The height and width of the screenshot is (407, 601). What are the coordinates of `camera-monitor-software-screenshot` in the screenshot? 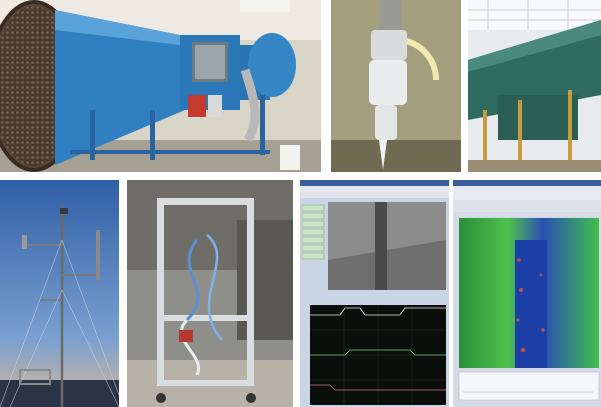 It's located at (374, 293).